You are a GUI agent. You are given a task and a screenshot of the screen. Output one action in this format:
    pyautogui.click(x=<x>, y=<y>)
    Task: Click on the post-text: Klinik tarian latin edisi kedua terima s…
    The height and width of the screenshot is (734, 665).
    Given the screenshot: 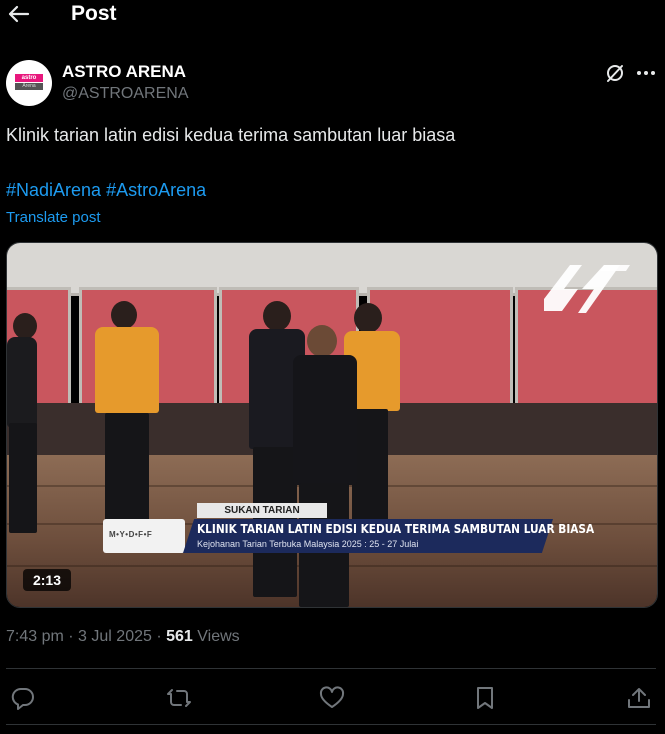 What is the action you would take?
    pyautogui.click(x=231, y=135)
    